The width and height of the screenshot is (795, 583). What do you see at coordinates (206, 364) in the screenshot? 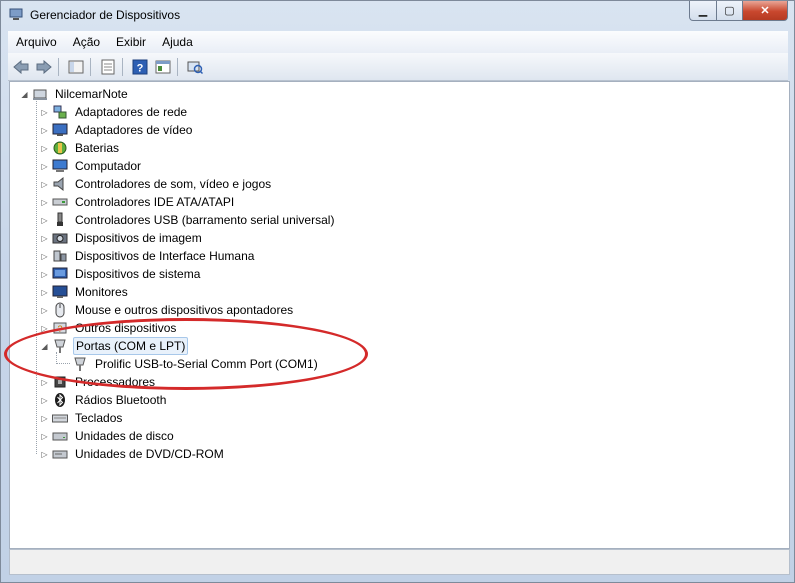
I see `tree-child-label: Prolific USB-to-Serial Comm Port (COM1)` at bounding box center [206, 364].